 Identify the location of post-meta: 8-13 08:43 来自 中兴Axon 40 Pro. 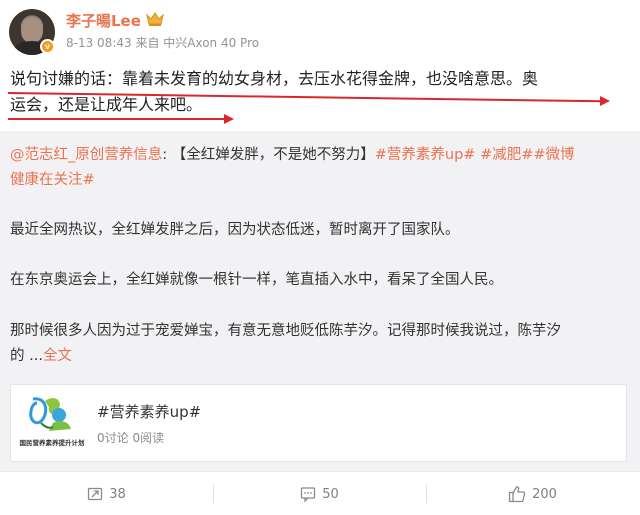
(163, 43).